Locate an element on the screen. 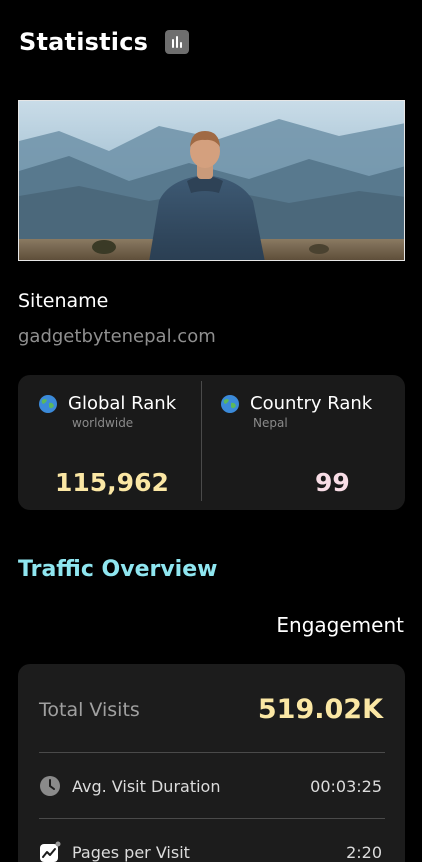  engagement-label: Engagement is located at coordinates (340, 625).